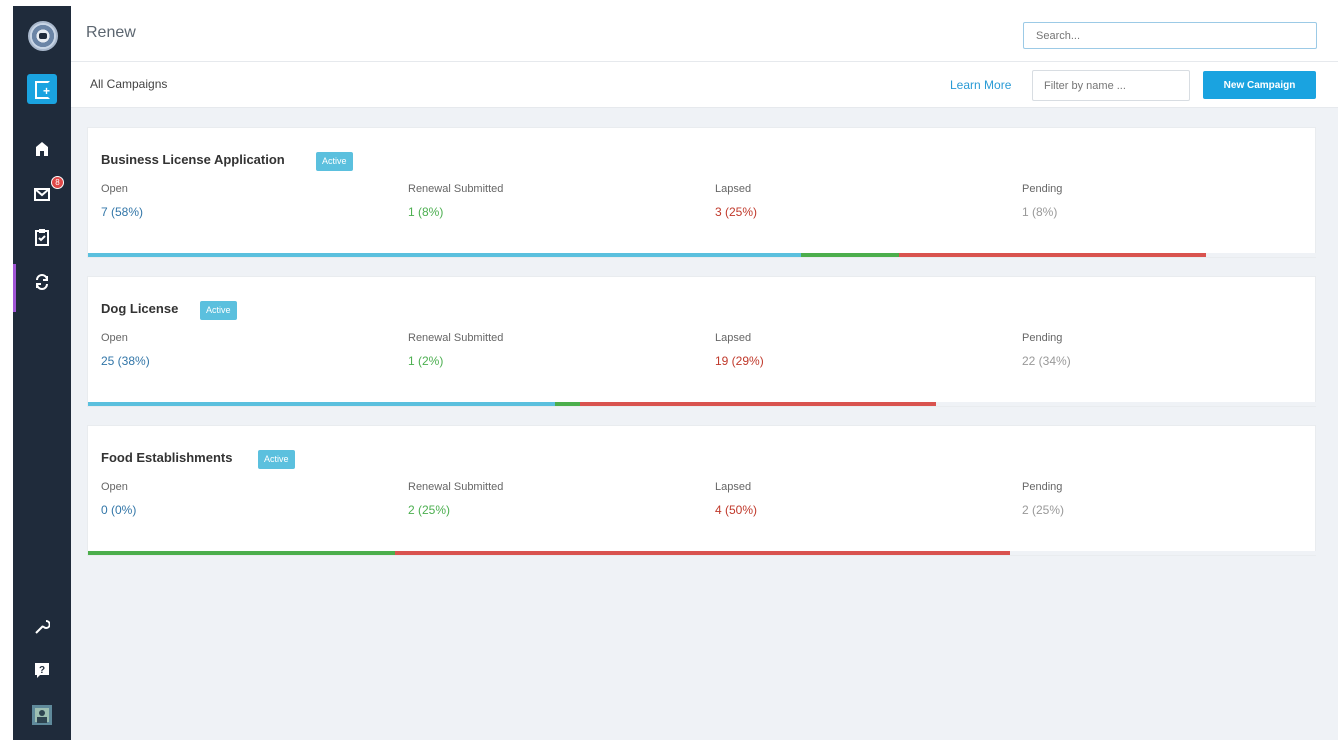 This screenshot has width=1344, height=740. Describe the element at coordinates (42, 89) in the screenshot. I see `new-document-icon` at that location.